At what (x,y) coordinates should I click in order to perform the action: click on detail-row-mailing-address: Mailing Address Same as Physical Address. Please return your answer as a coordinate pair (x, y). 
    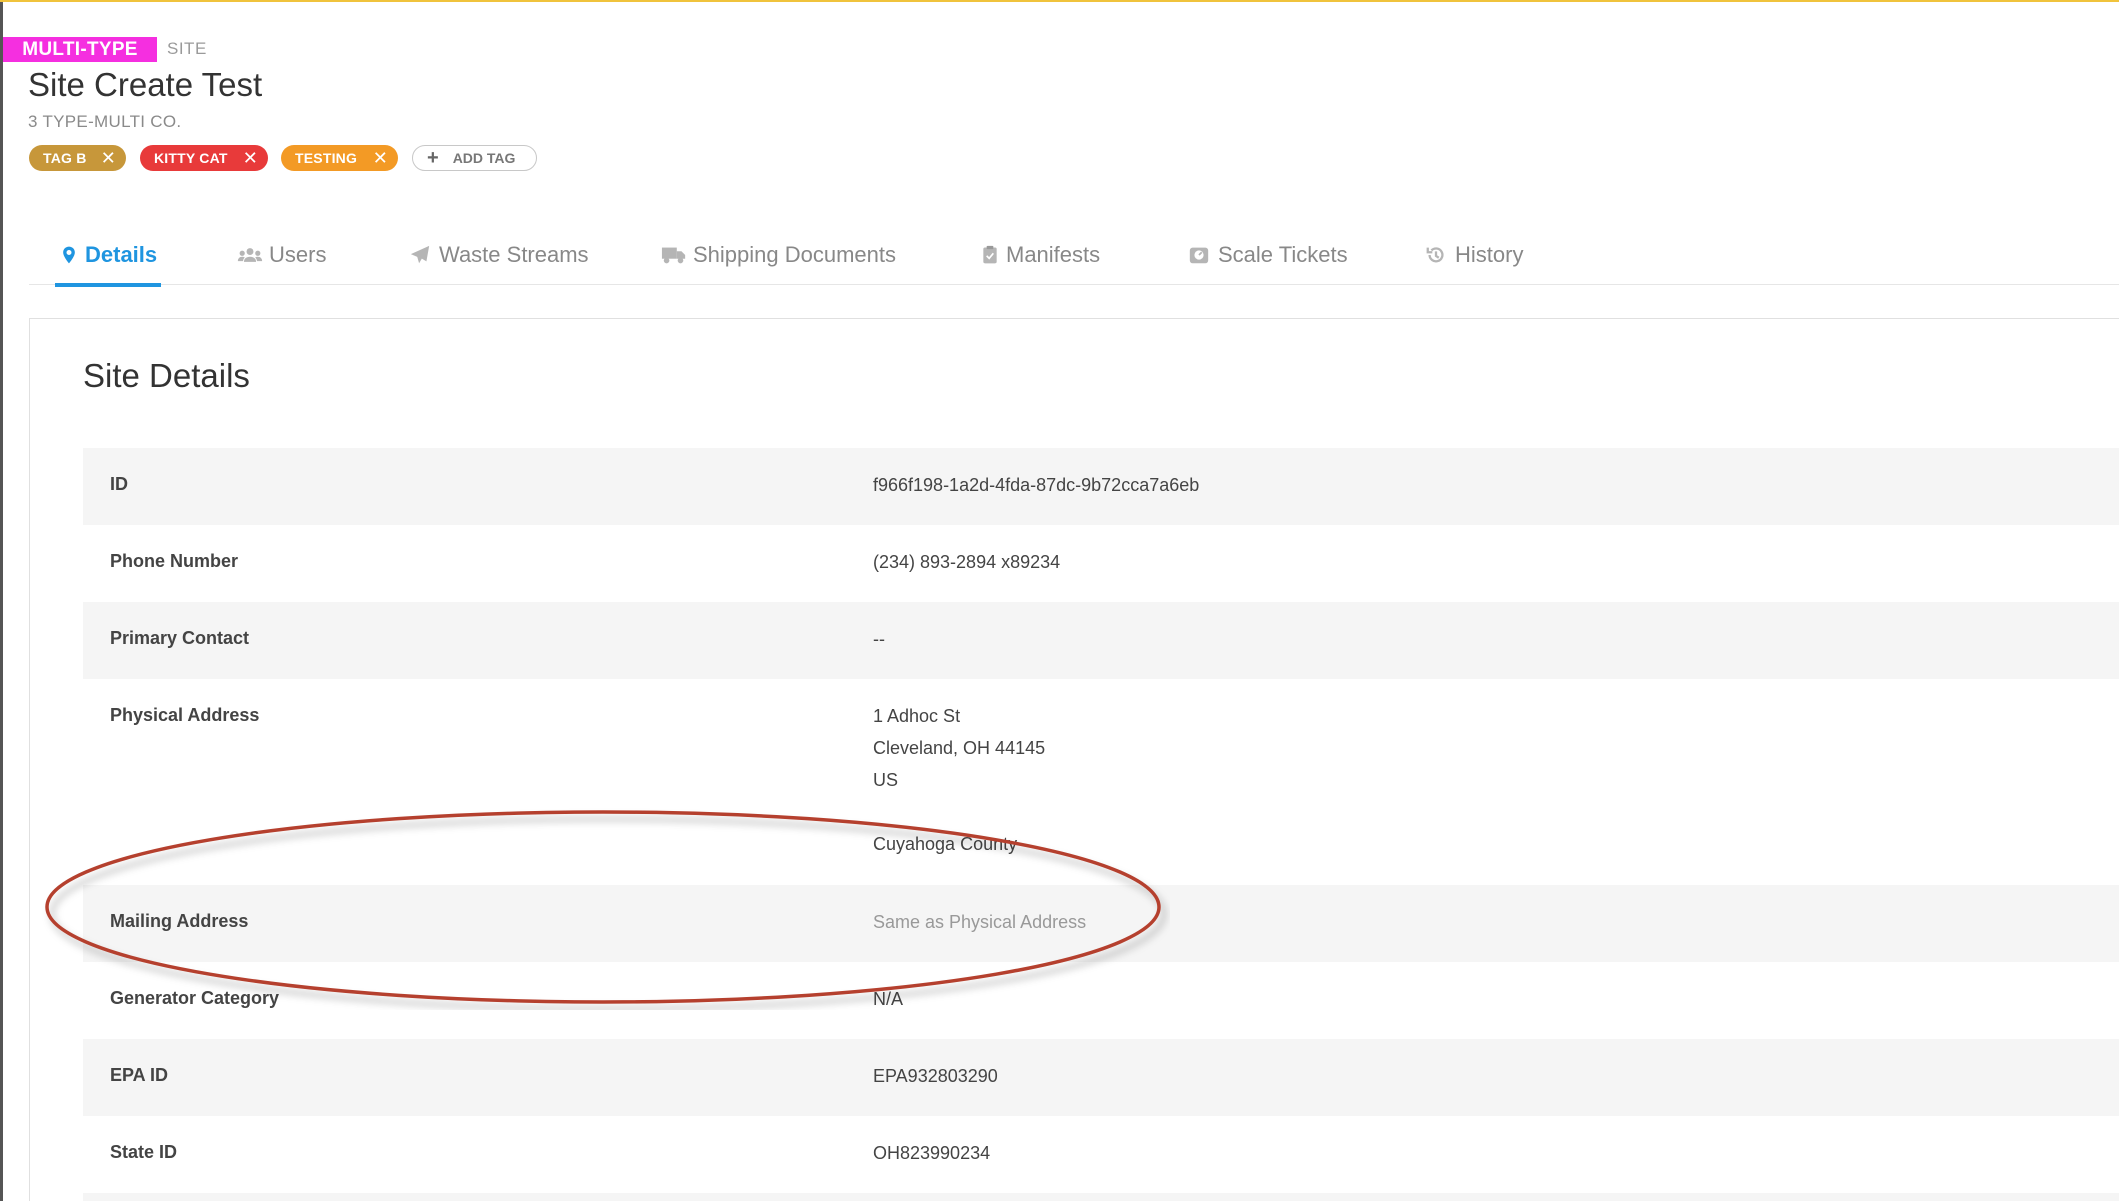
    Looking at the image, I should click on (1101, 923).